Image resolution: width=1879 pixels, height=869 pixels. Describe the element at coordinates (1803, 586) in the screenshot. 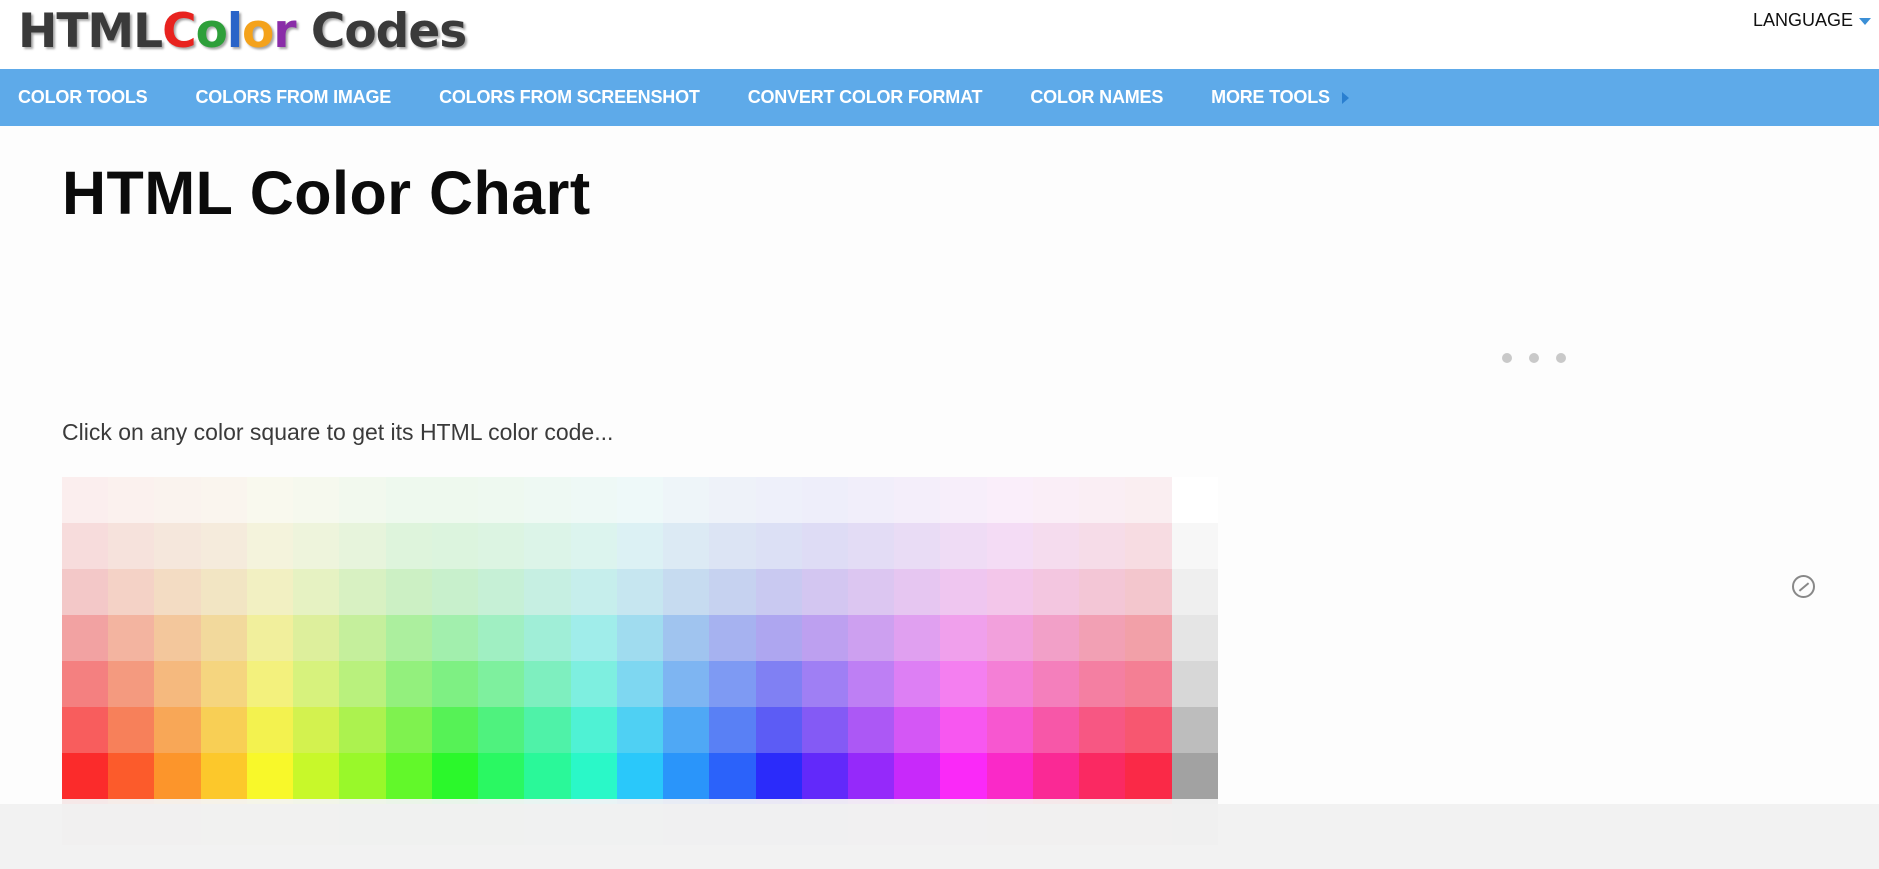

I see `ad-choices-icon` at that location.